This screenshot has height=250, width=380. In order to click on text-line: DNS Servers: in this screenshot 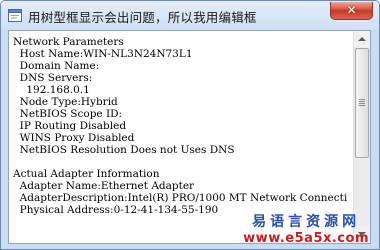, I will do `click(53, 78)`.